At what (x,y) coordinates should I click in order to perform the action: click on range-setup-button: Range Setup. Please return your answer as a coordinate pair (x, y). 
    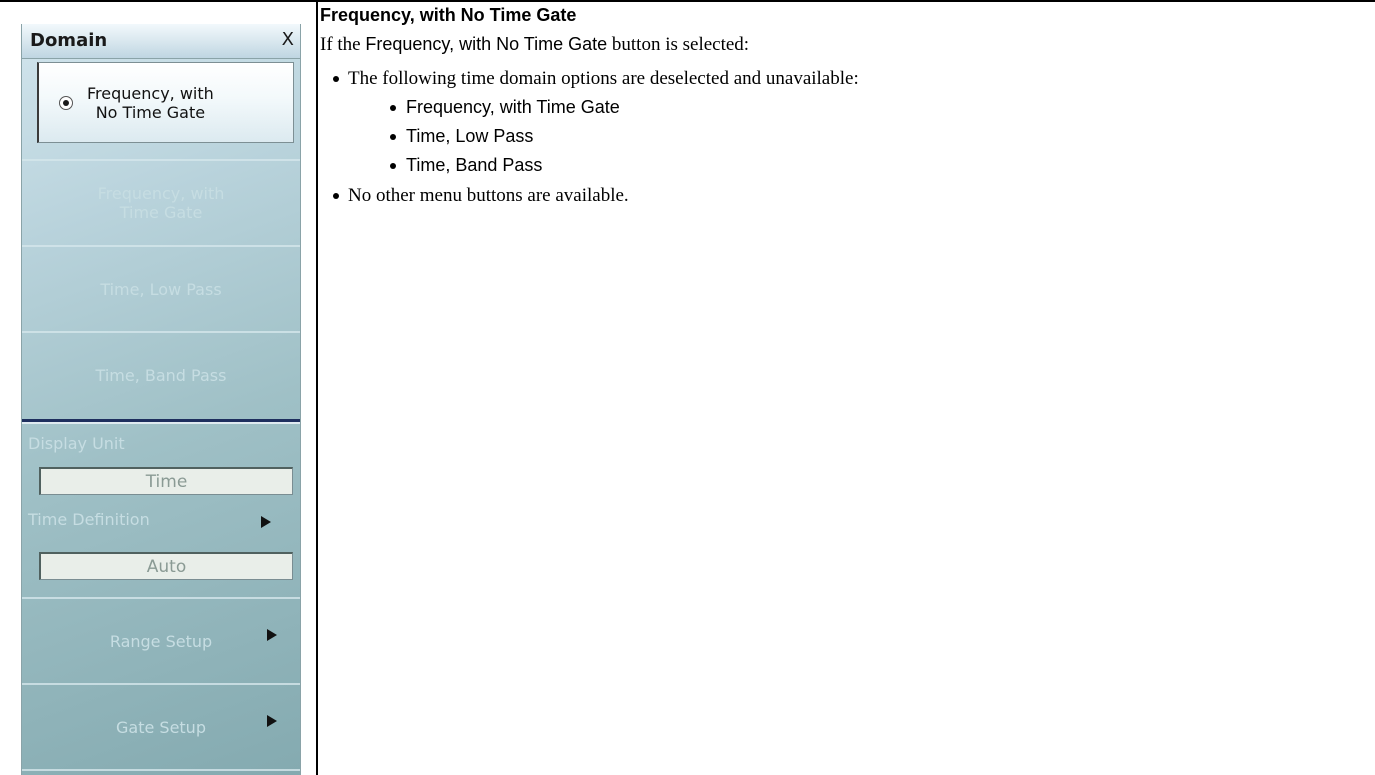
    Looking at the image, I should click on (161, 641).